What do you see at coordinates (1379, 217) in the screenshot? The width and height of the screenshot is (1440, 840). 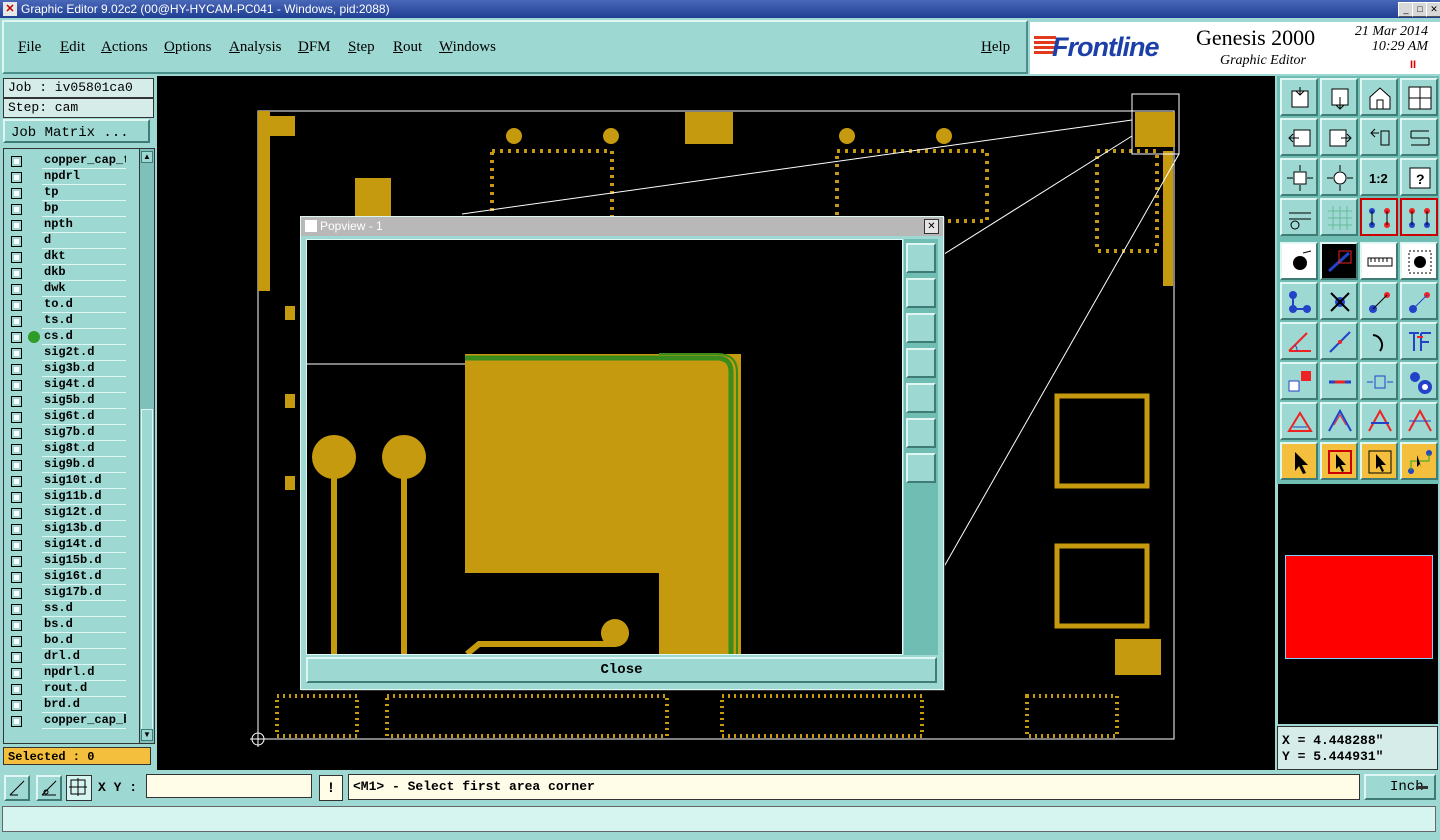 I see `net-a-icon` at bounding box center [1379, 217].